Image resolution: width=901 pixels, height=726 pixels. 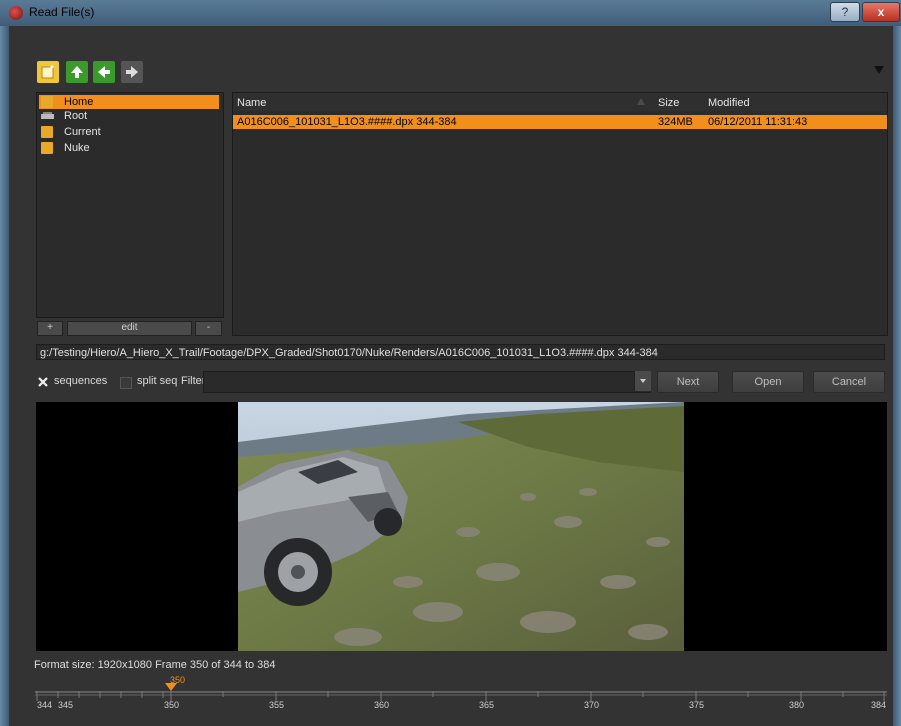 I want to click on new-folder-icon, so click(x=47, y=72).